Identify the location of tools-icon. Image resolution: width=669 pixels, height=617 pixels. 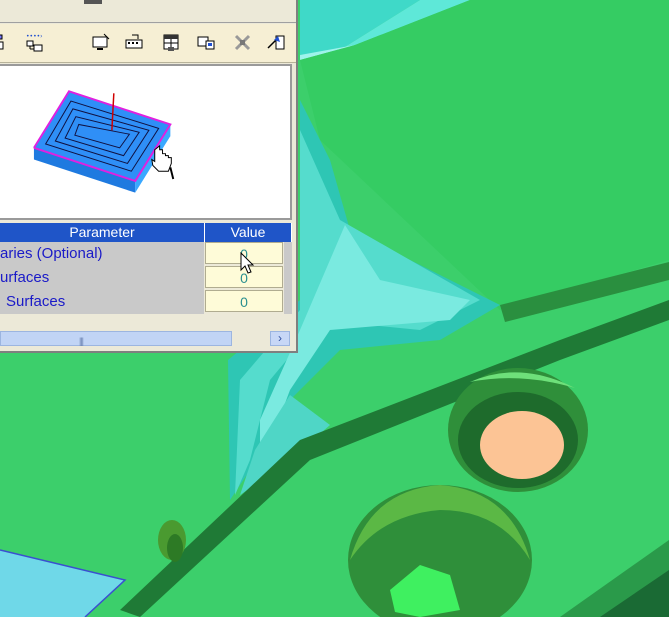
(243, 43).